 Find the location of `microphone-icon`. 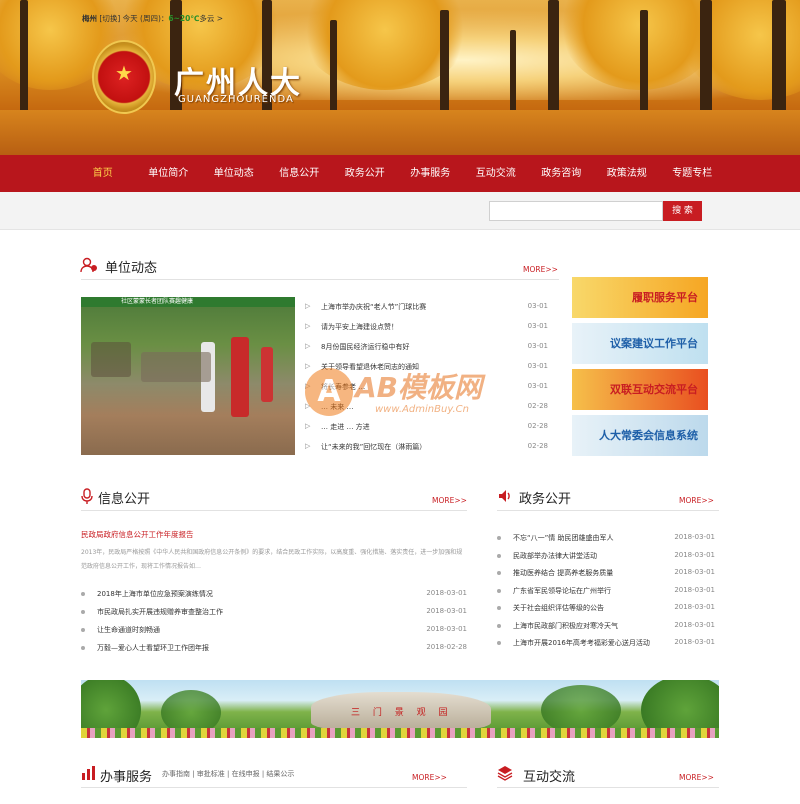

microphone-icon is located at coordinates (87, 498).